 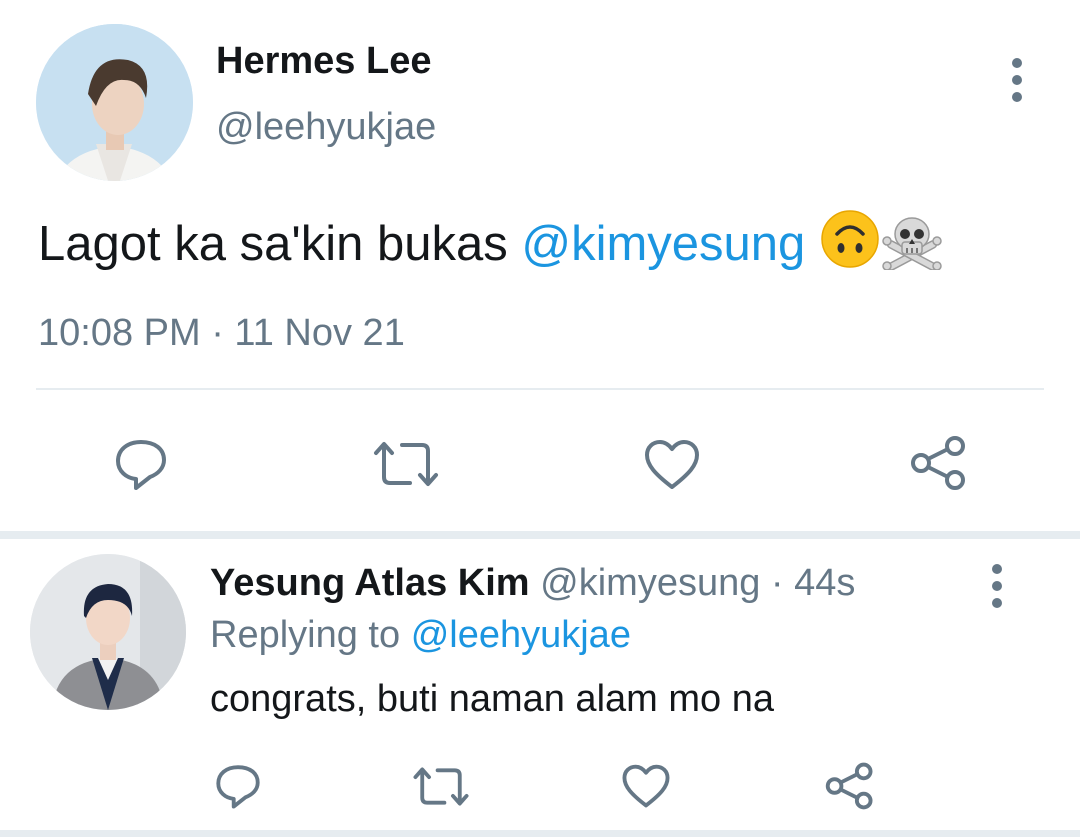 What do you see at coordinates (850, 247) in the screenshot?
I see `upside-down-face-emoji` at bounding box center [850, 247].